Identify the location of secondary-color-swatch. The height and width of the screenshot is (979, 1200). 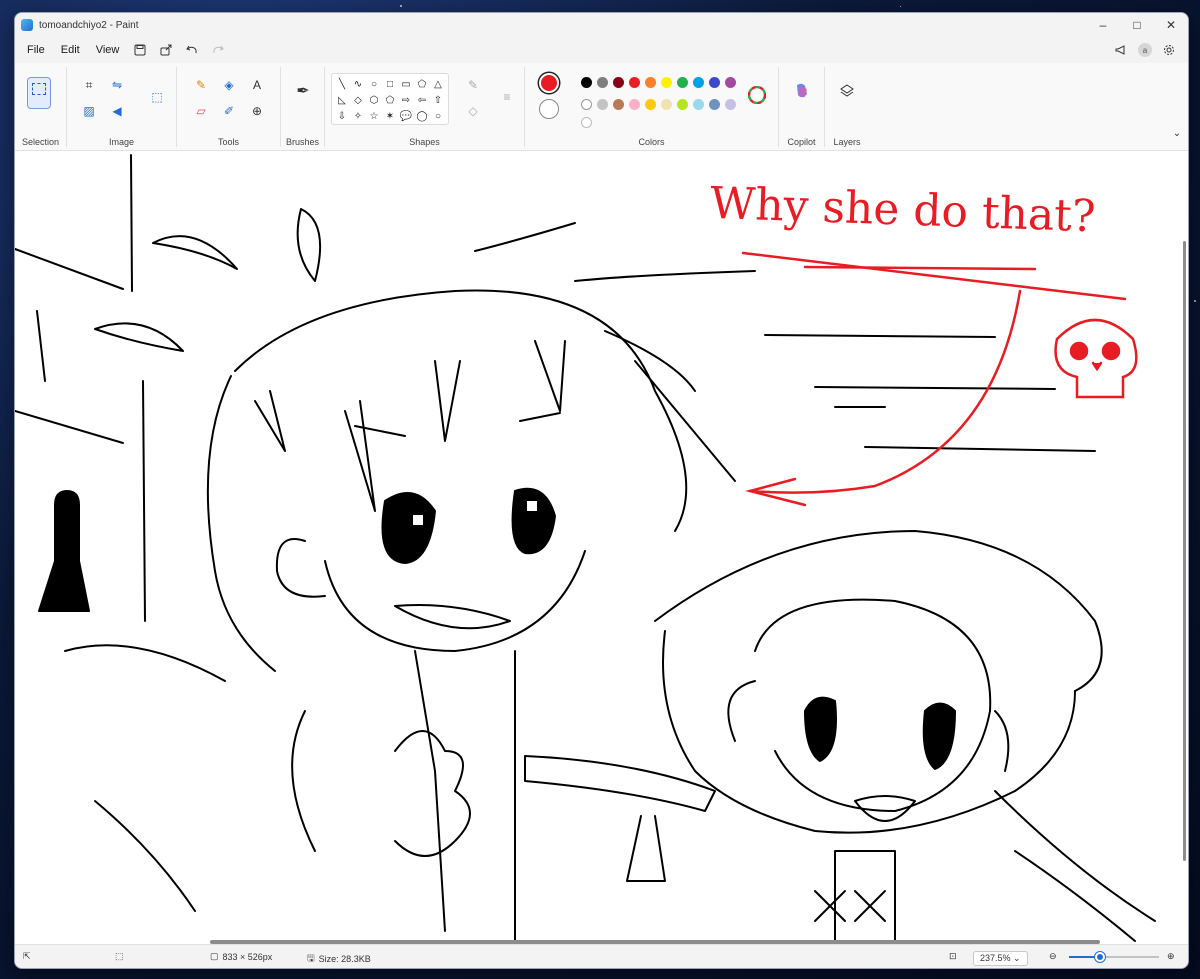
(549, 109).